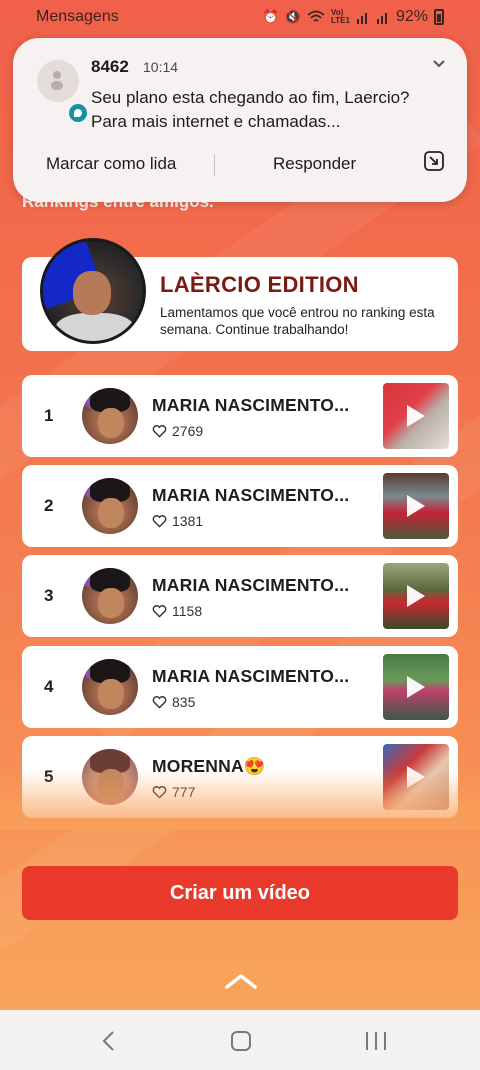  I want to click on notification-time: 10:14, so click(161, 67).